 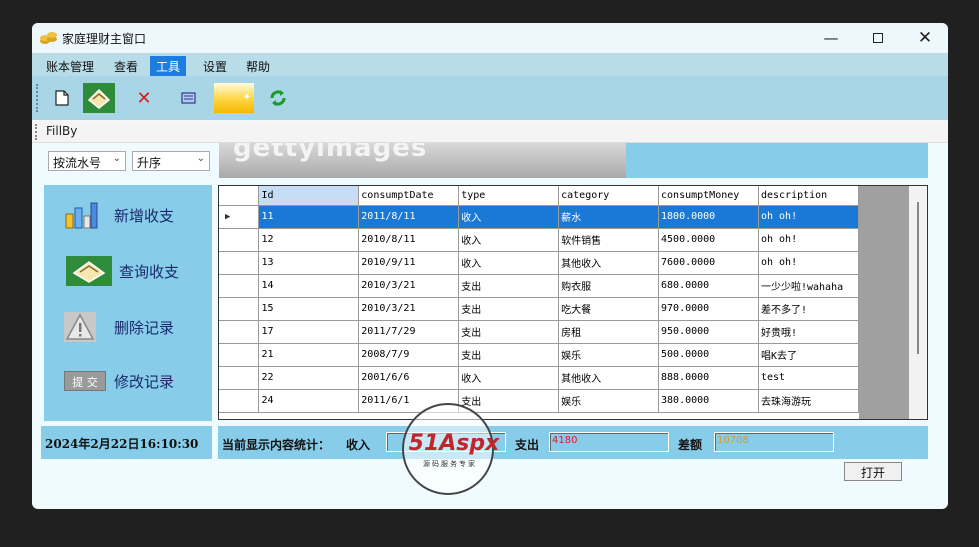 I want to click on table-cell: 13, so click(x=309, y=263).